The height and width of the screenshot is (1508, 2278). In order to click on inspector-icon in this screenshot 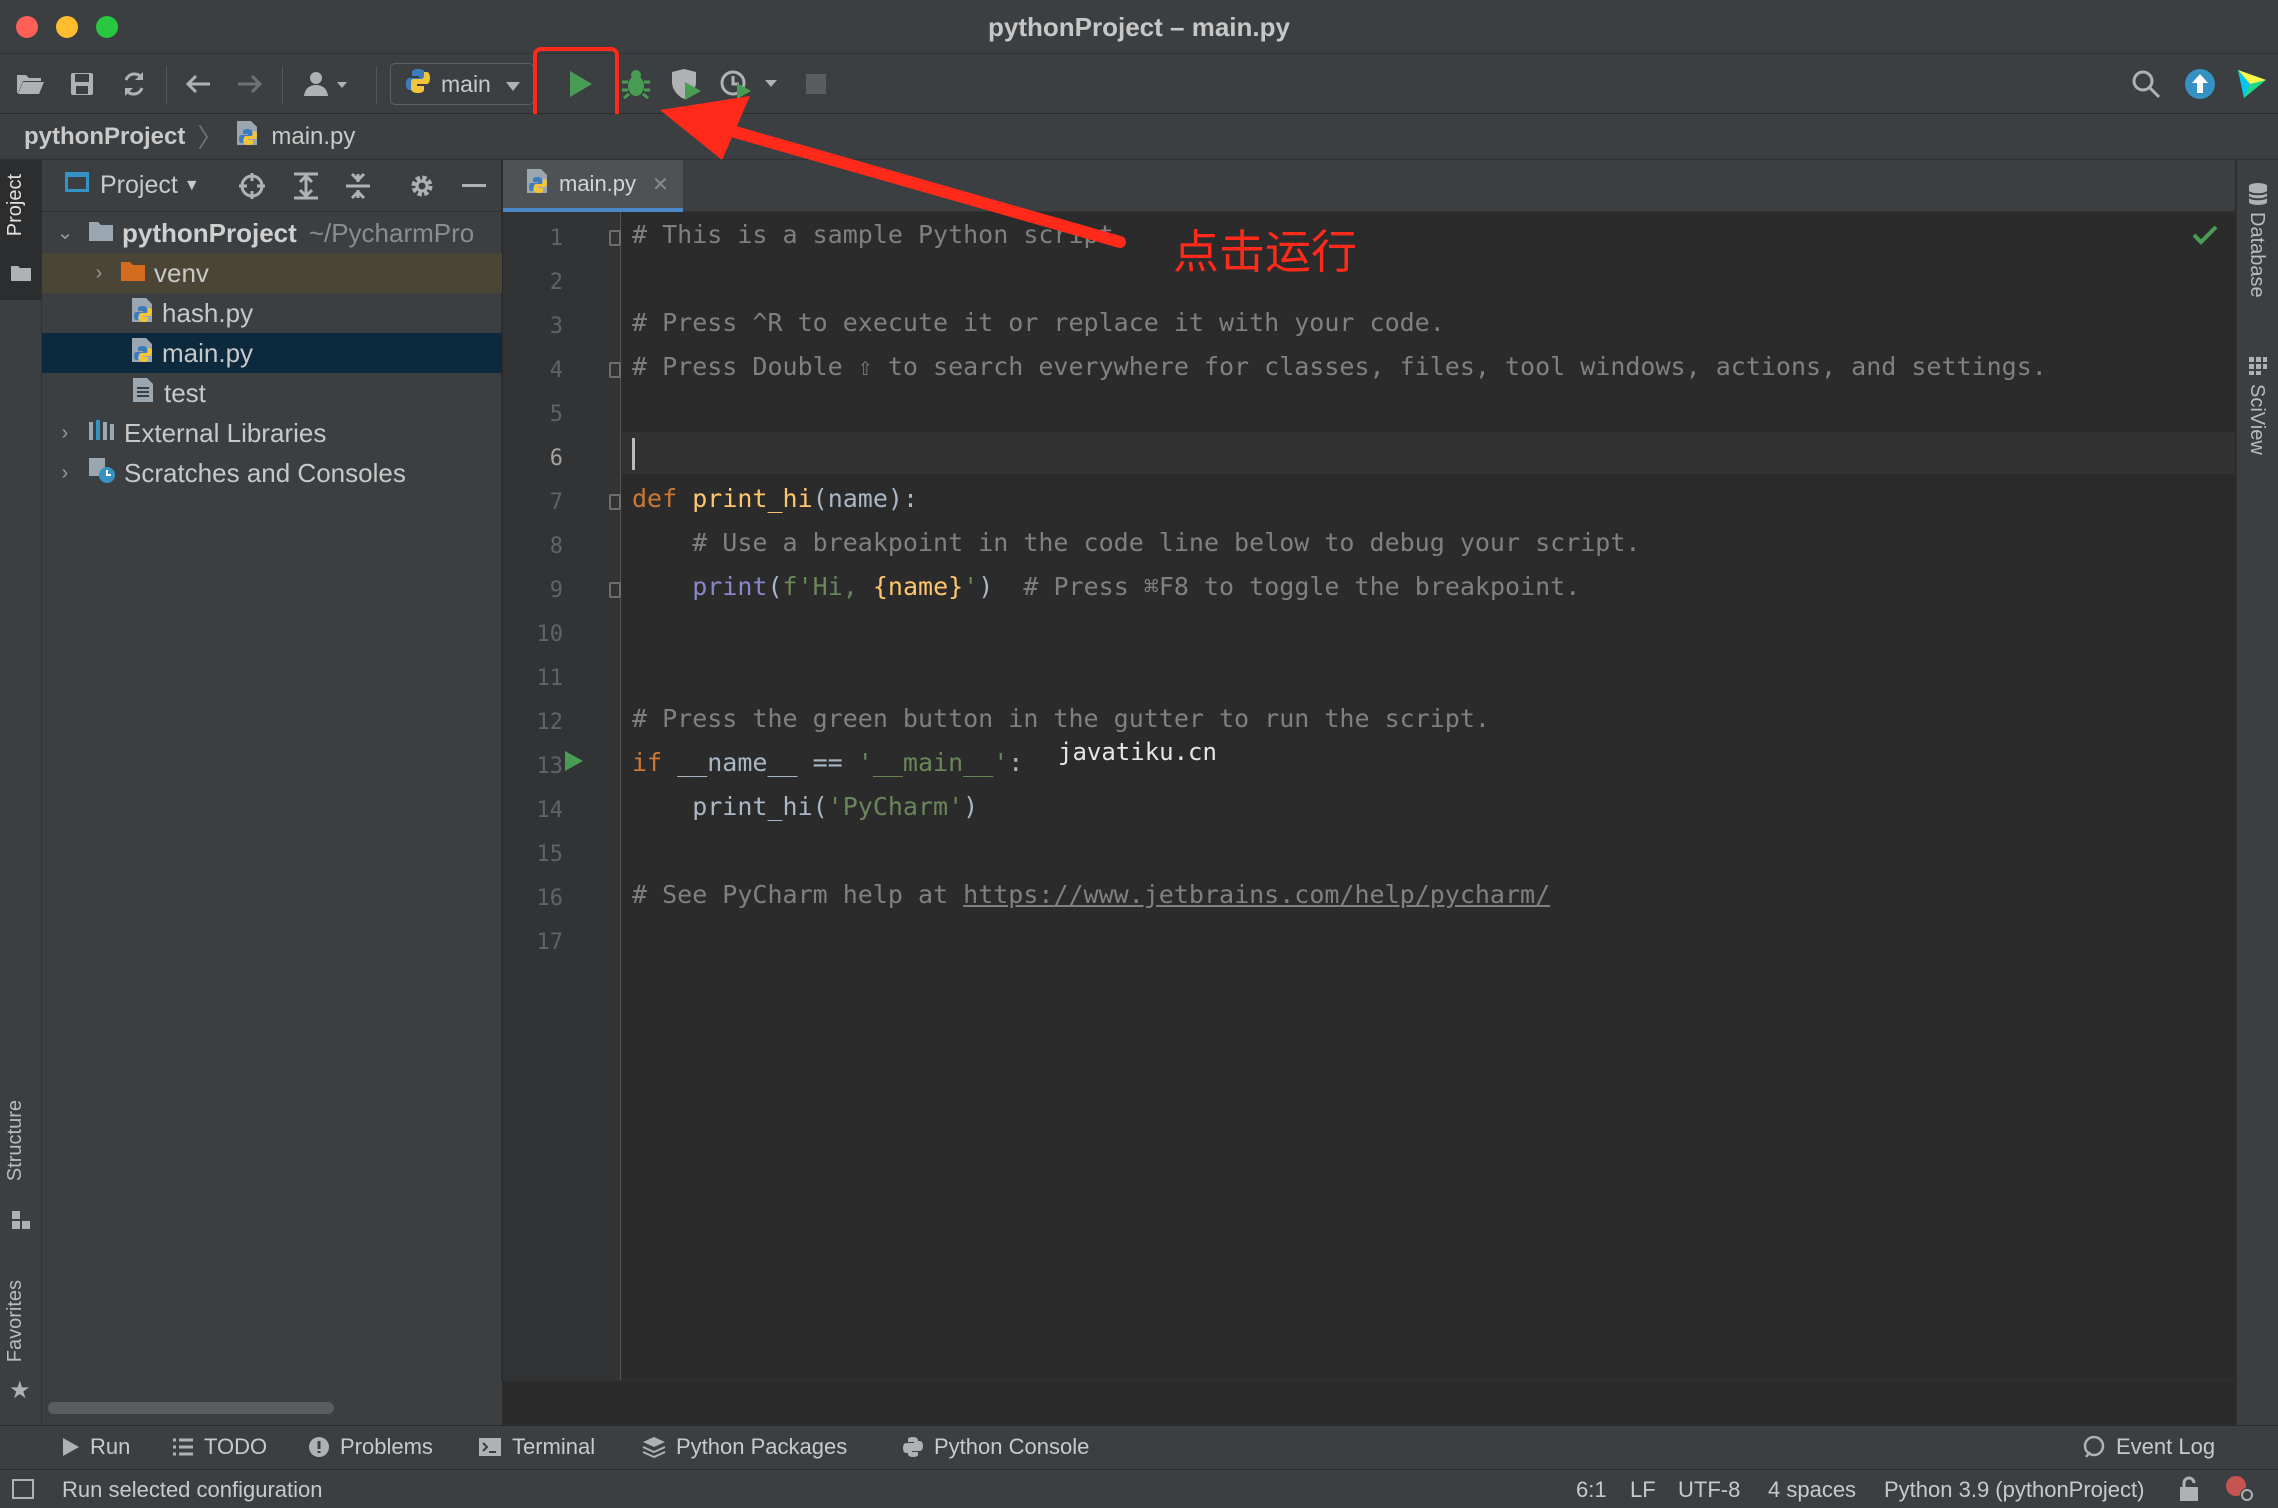, I will do `click(2240, 1491)`.